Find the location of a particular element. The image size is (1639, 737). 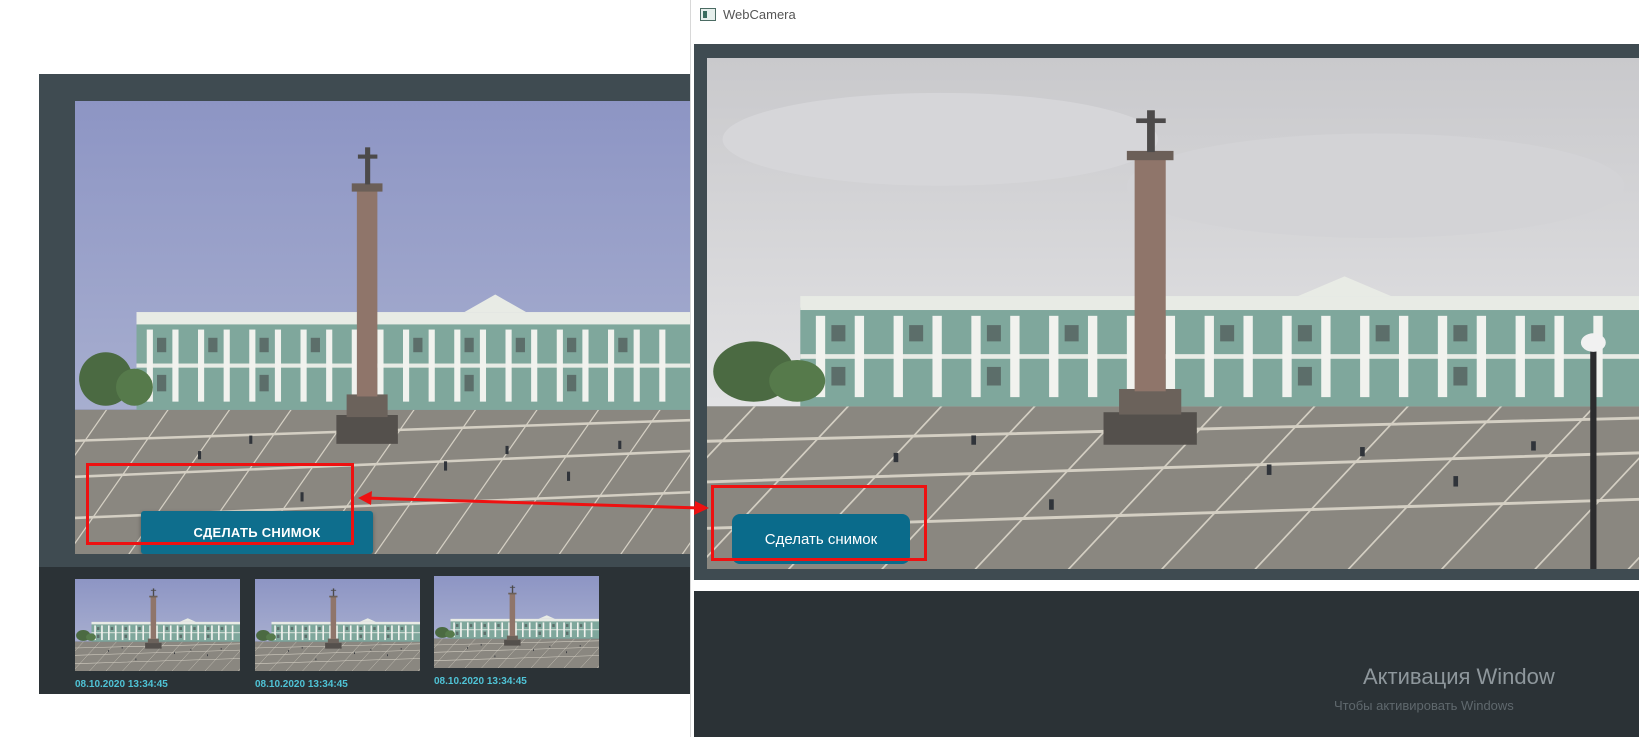

window-title: WebCamera is located at coordinates (759, 14).